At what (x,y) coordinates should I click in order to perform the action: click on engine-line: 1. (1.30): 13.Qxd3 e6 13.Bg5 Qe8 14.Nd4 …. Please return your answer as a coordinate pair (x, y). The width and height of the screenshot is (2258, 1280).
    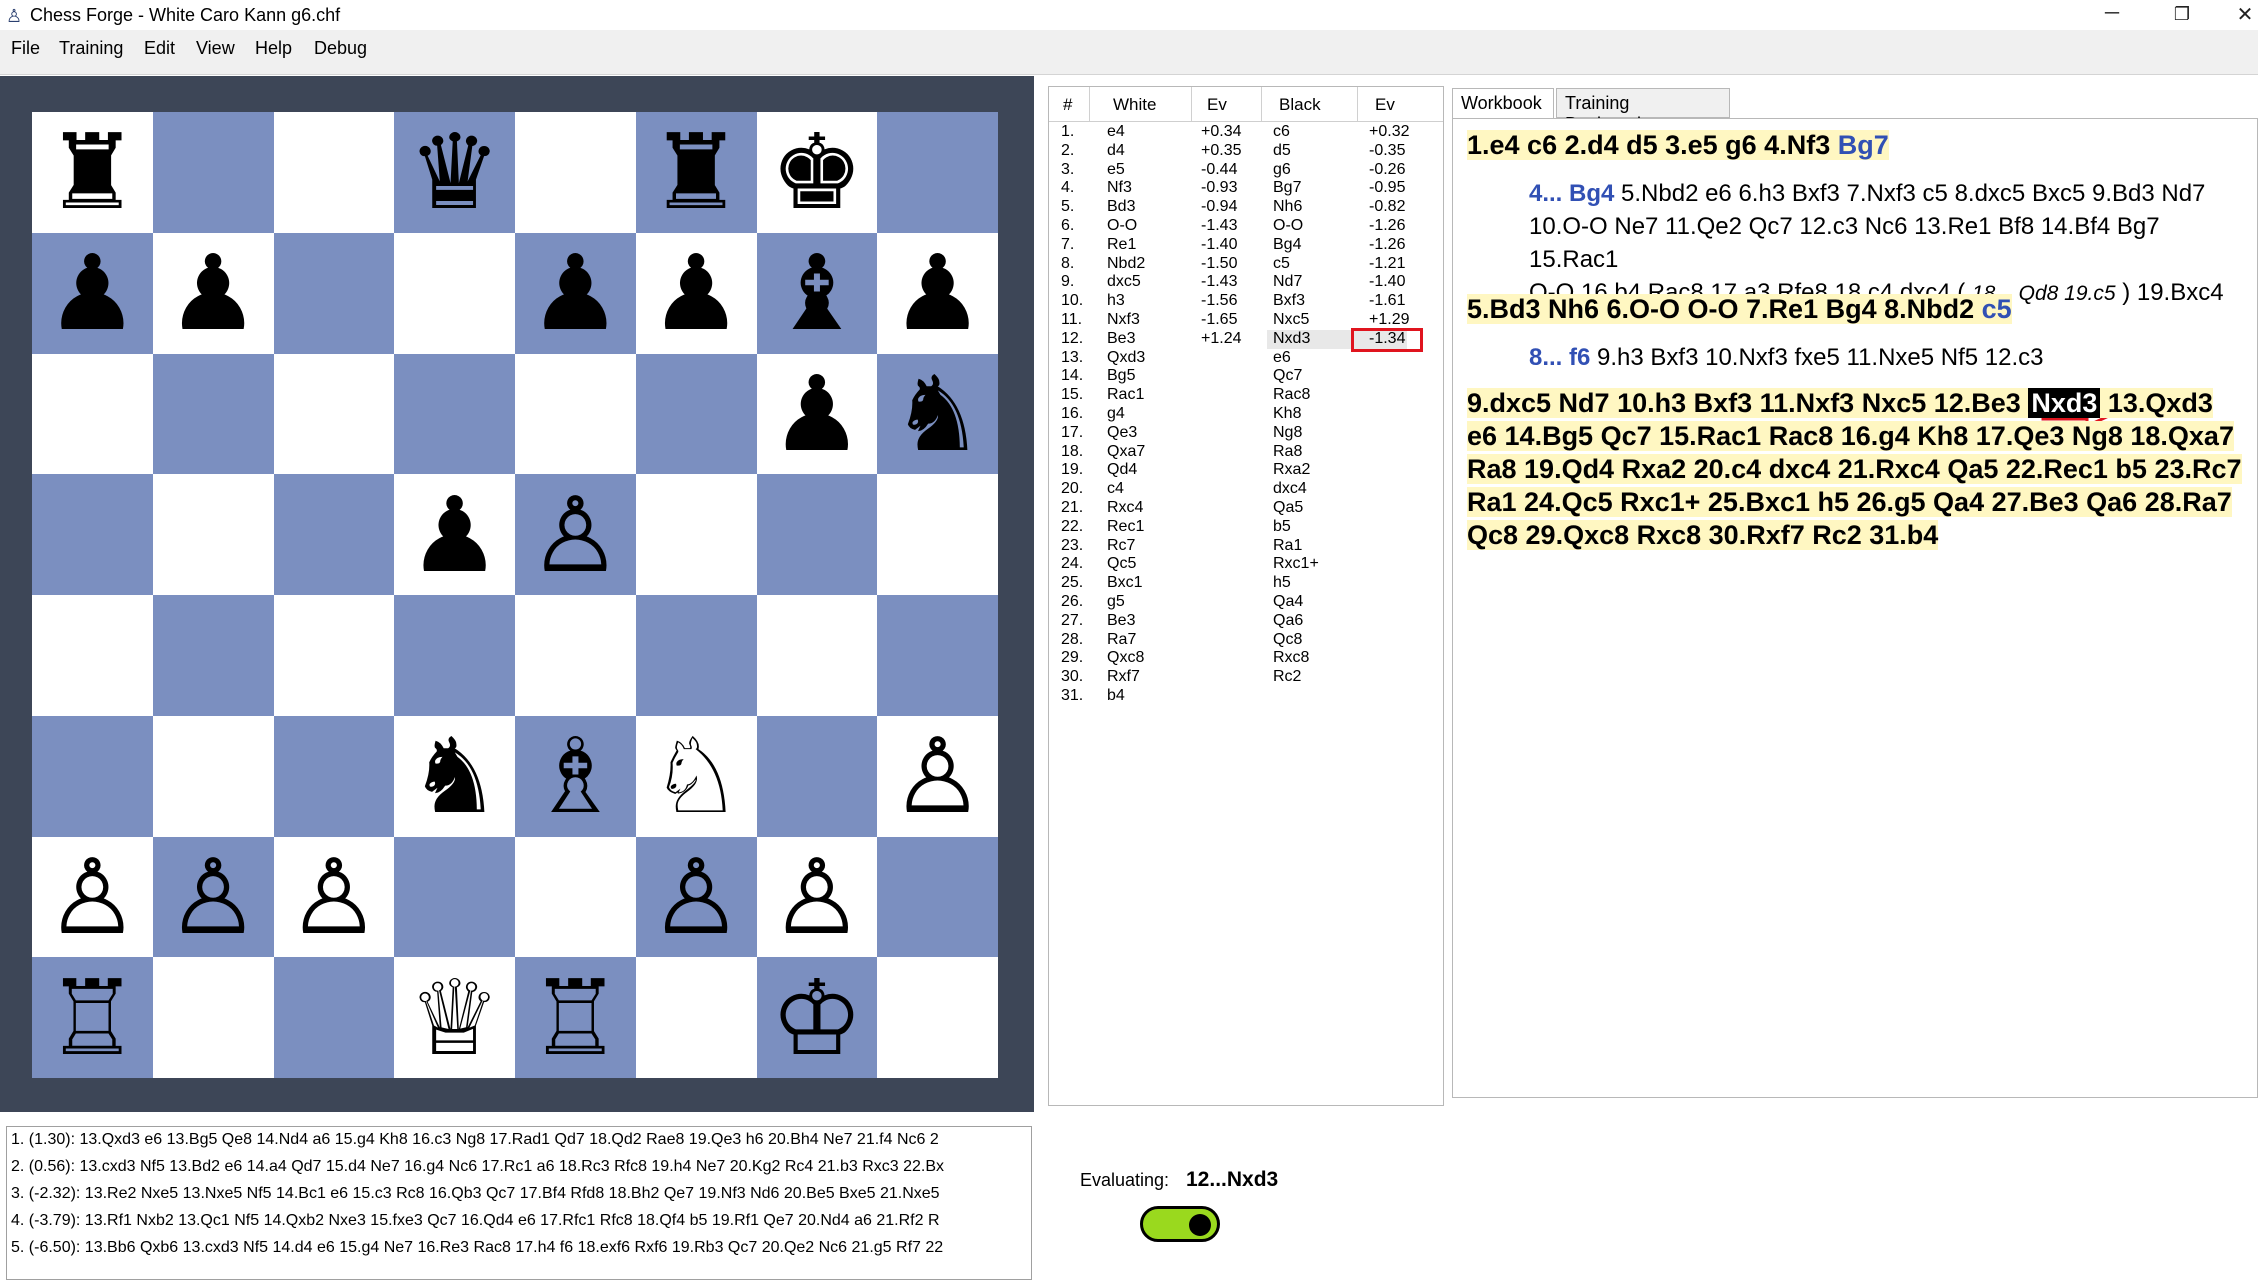
    Looking at the image, I should click on (475, 1140).